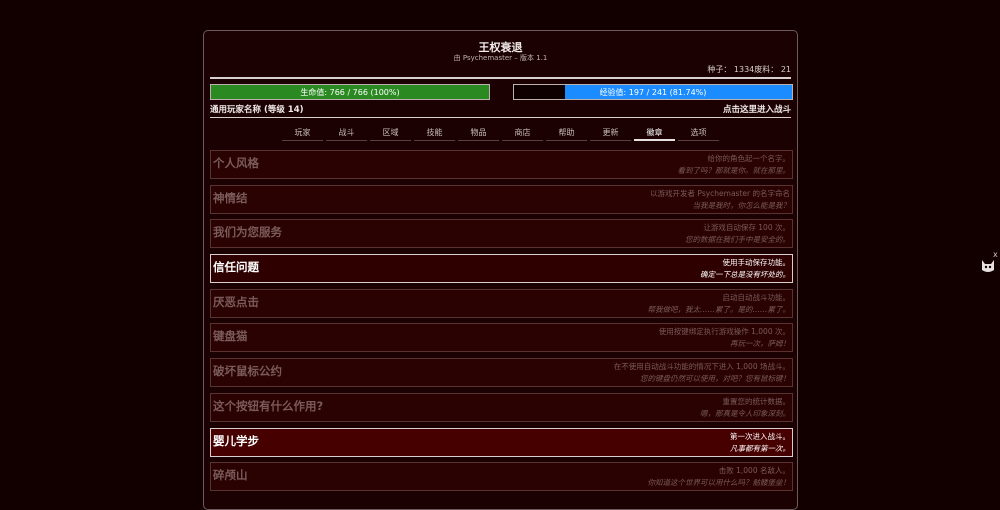 The width and height of the screenshot is (1000, 510). Describe the element at coordinates (236, 267) in the screenshot. I see `badge-name: 信任问题` at that location.